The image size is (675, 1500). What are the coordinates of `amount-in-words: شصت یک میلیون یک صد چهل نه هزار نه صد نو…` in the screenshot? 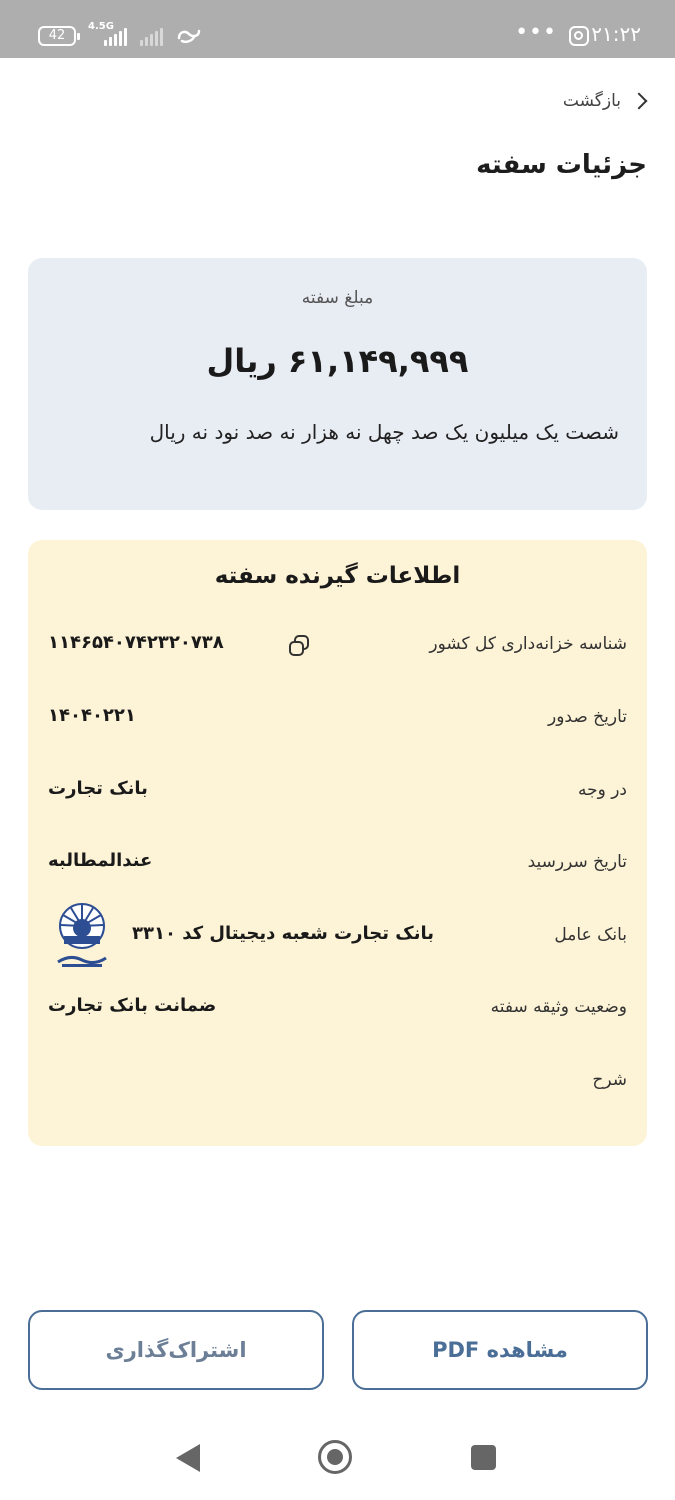 It's located at (384, 432).